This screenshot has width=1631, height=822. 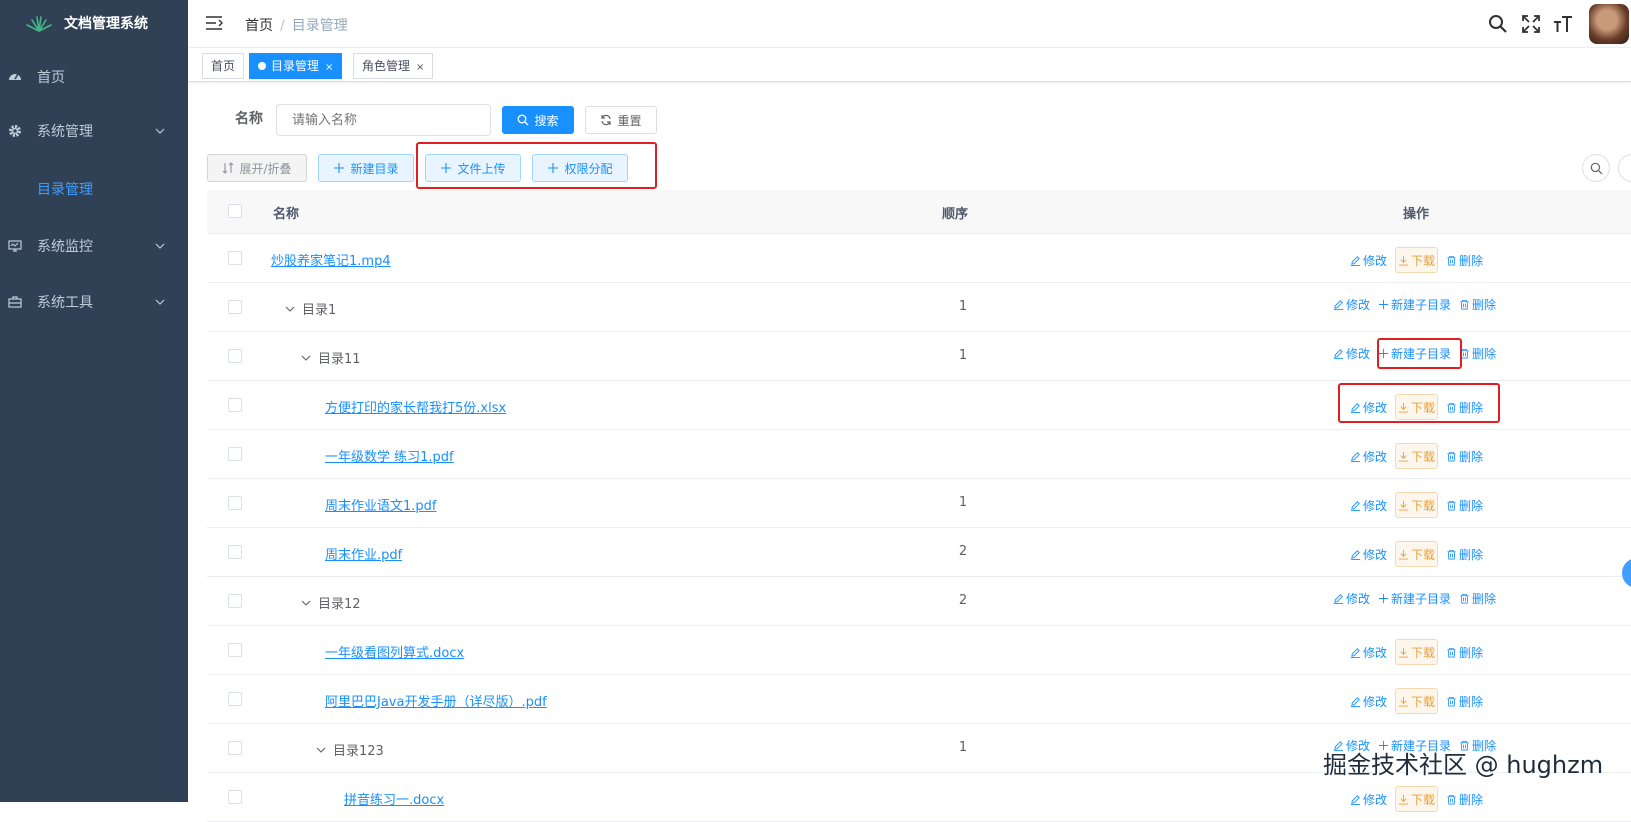 What do you see at coordinates (94, 246) in the screenshot?
I see `sidebar-item-system-monitor: 系统监控` at bounding box center [94, 246].